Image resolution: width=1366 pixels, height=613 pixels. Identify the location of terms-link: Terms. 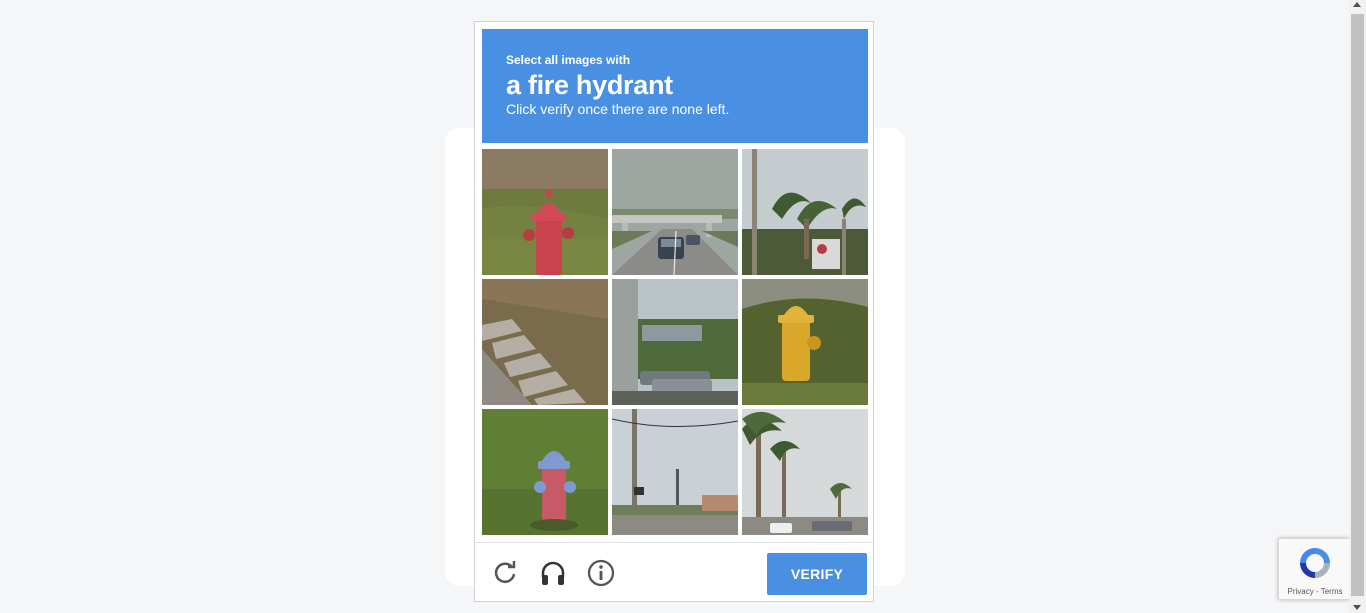
(1332, 591).